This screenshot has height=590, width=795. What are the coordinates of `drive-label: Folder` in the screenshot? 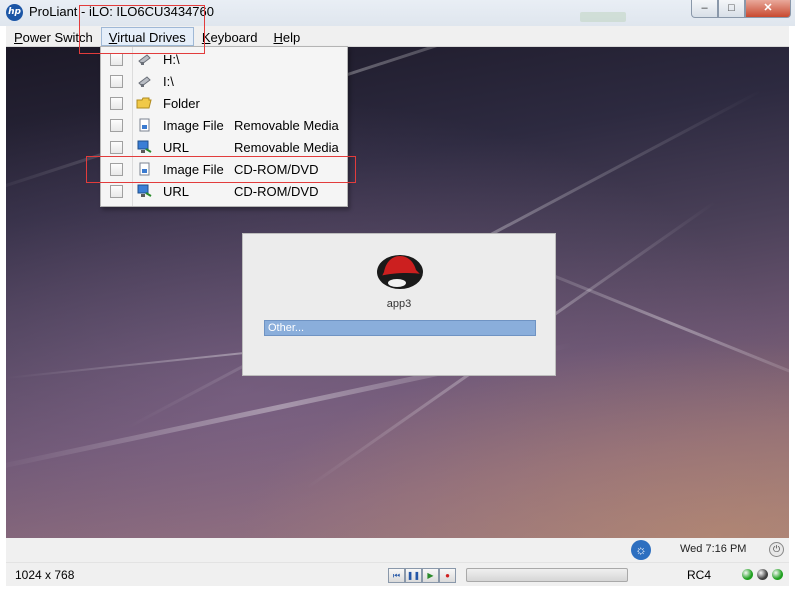 It's located at (181, 103).